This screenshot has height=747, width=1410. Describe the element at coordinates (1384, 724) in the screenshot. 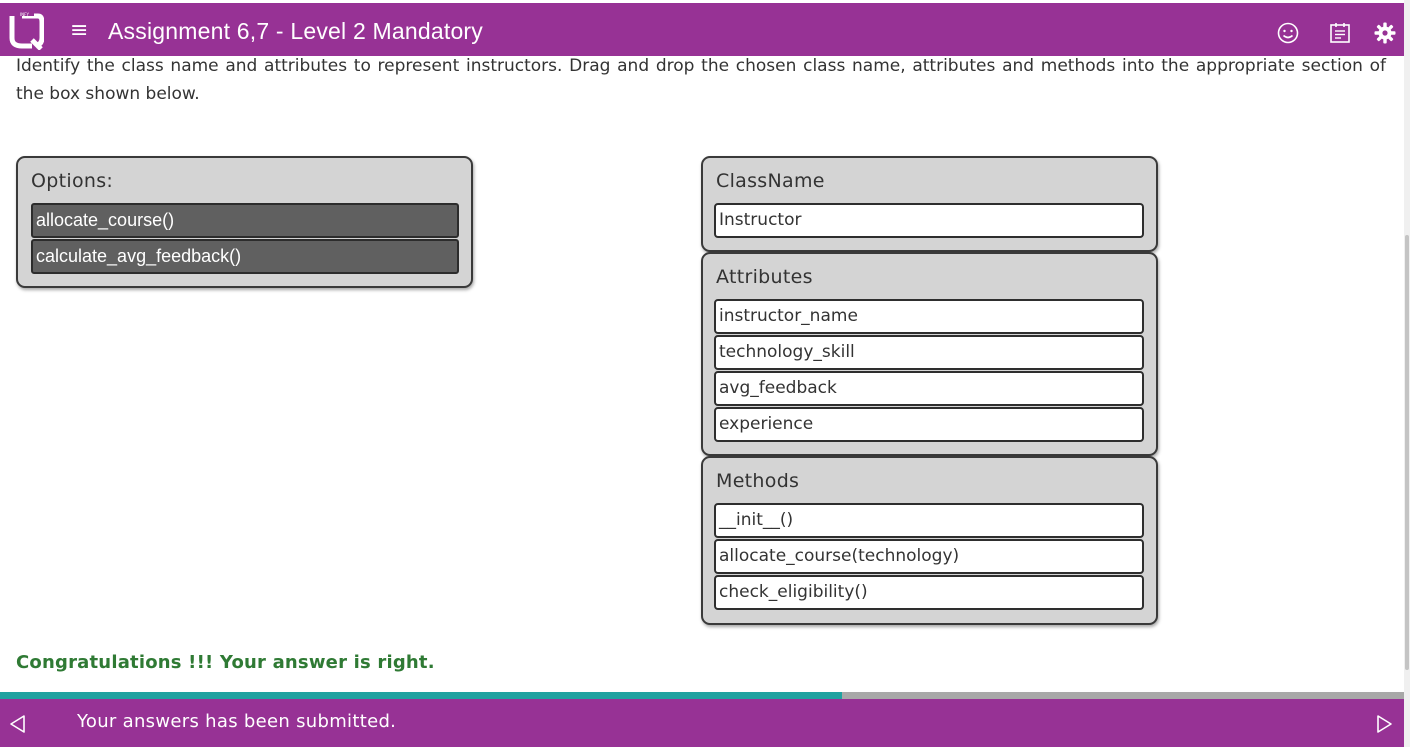

I see `triangle-right-icon` at that location.